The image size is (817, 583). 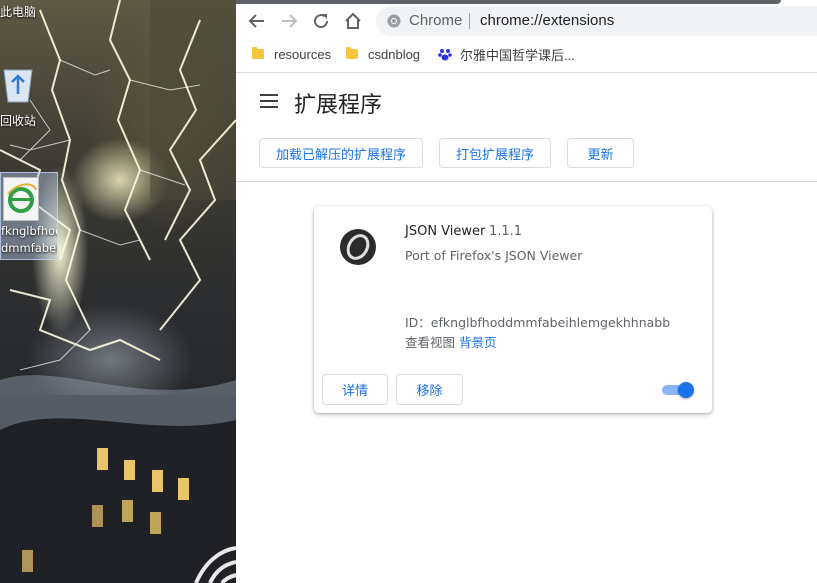 I want to click on address-bar: Chrome chrome://extensions, so click(x=596, y=21).